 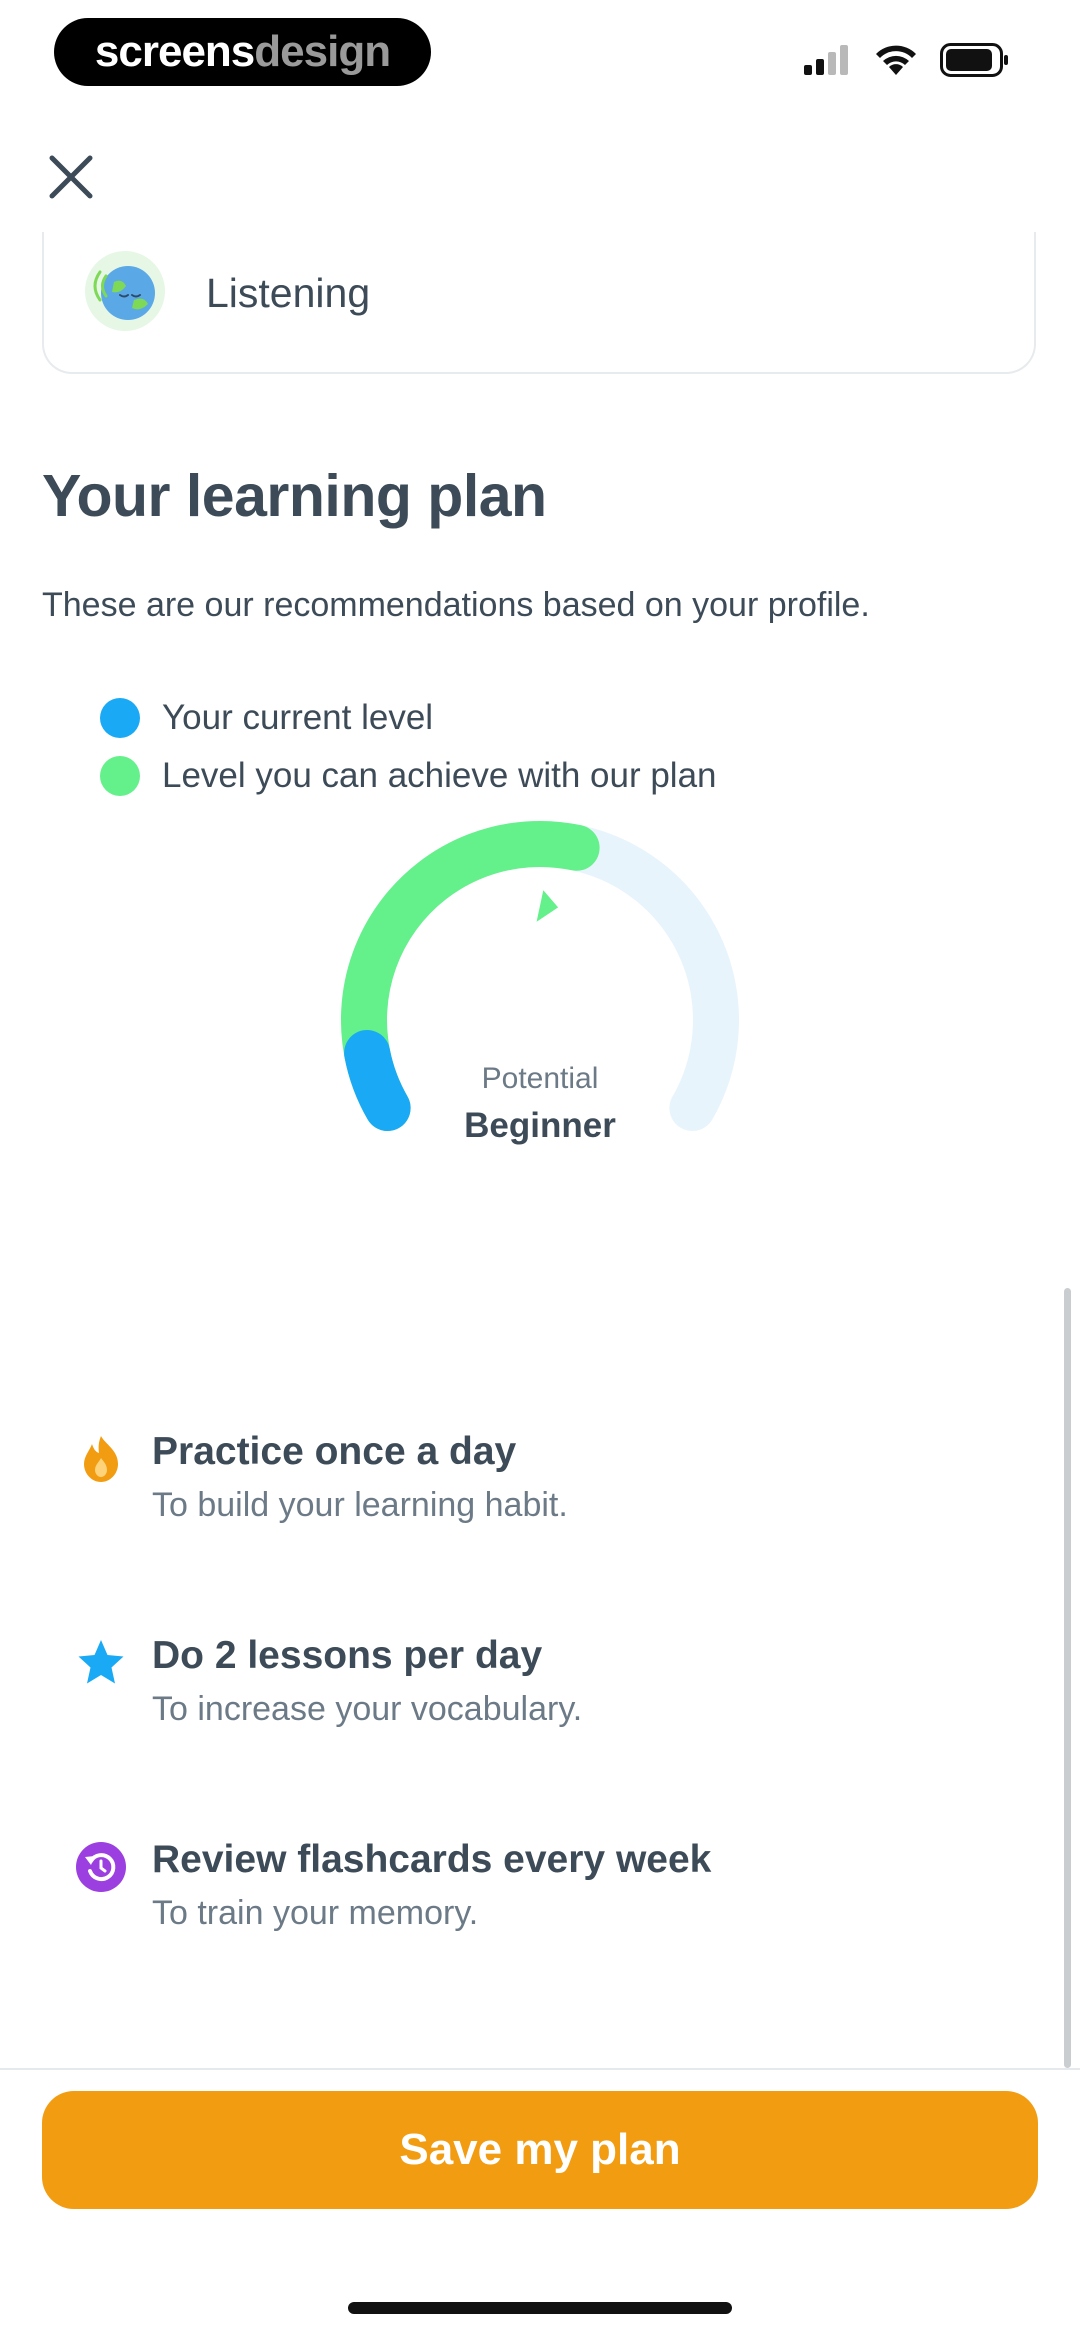 I want to click on legend-item-current: Your current level, so click(x=266, y=718).